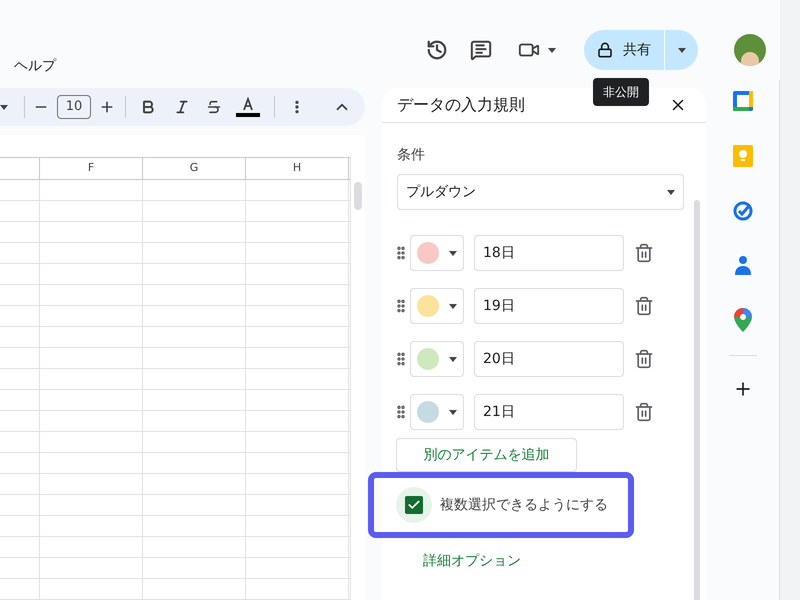 The height and width of the screenshot is (600, 800). What do you see at coordinates (182, 107) in the screenshot?
I see `italic-icon` at bounding box center [182, 107].